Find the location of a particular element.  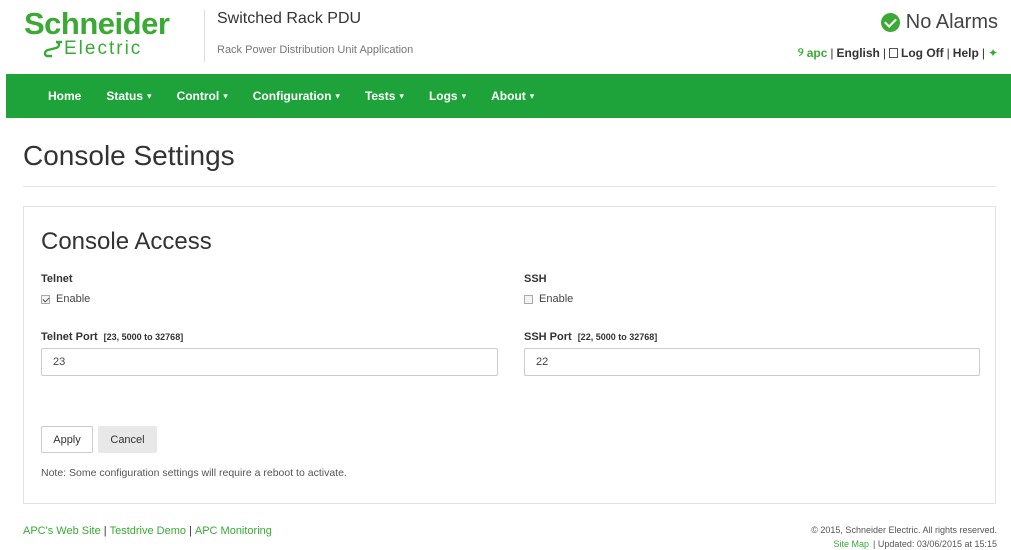

checkbox-unchecked-icon is located at coordinates (528, 299).